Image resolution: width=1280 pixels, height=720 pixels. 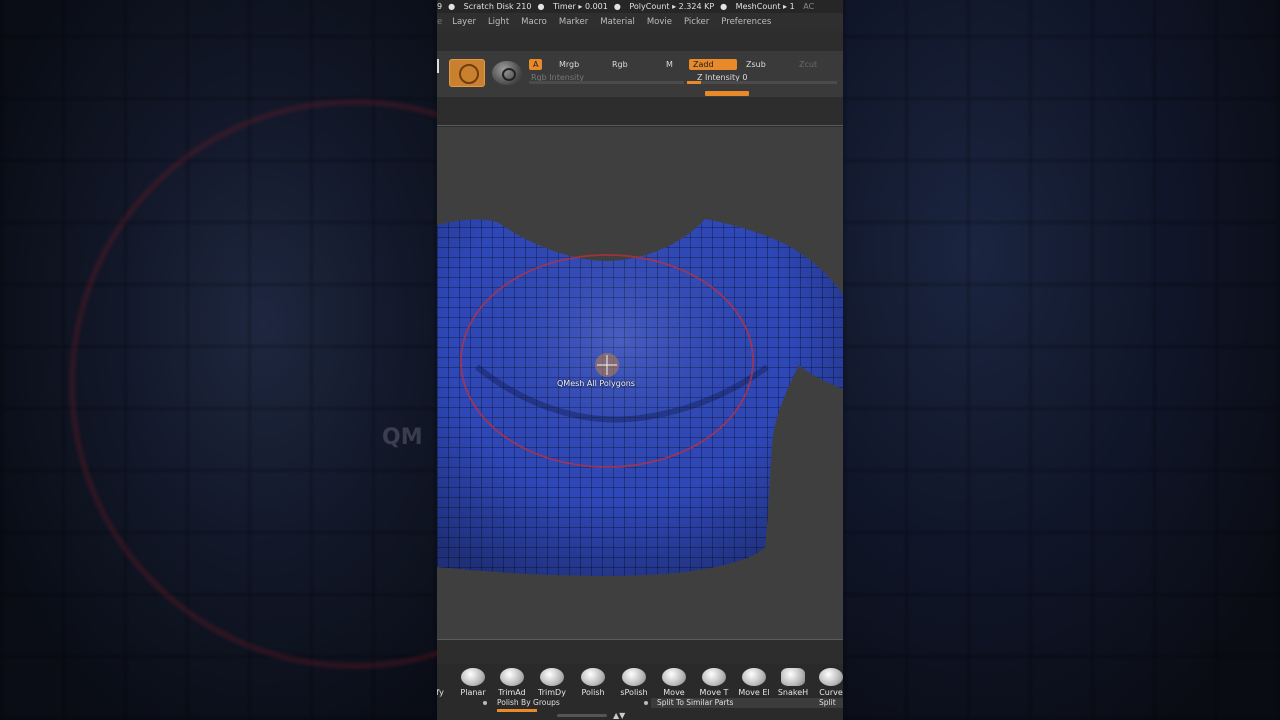 What do you see at coordinates (696, 22) in the screenshot?
I see `menu-item-picker: Picker` at bounding box center [696, 22].